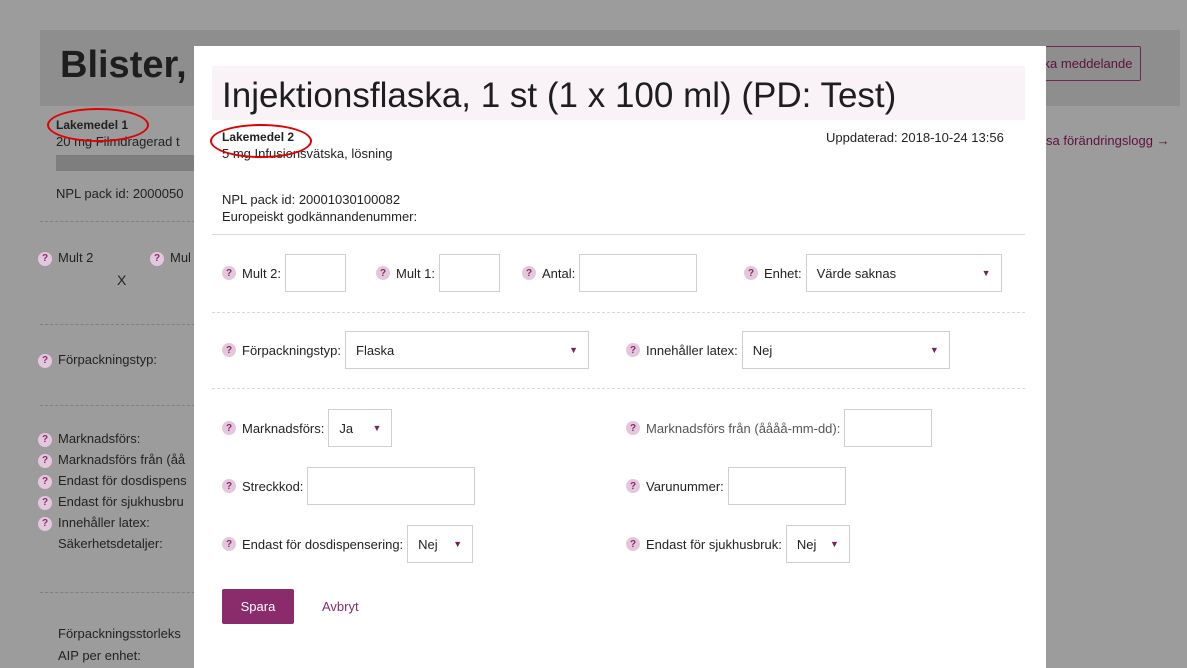  I want to click on background-marketed: ? Marknadsförs:, so click(89, 439).